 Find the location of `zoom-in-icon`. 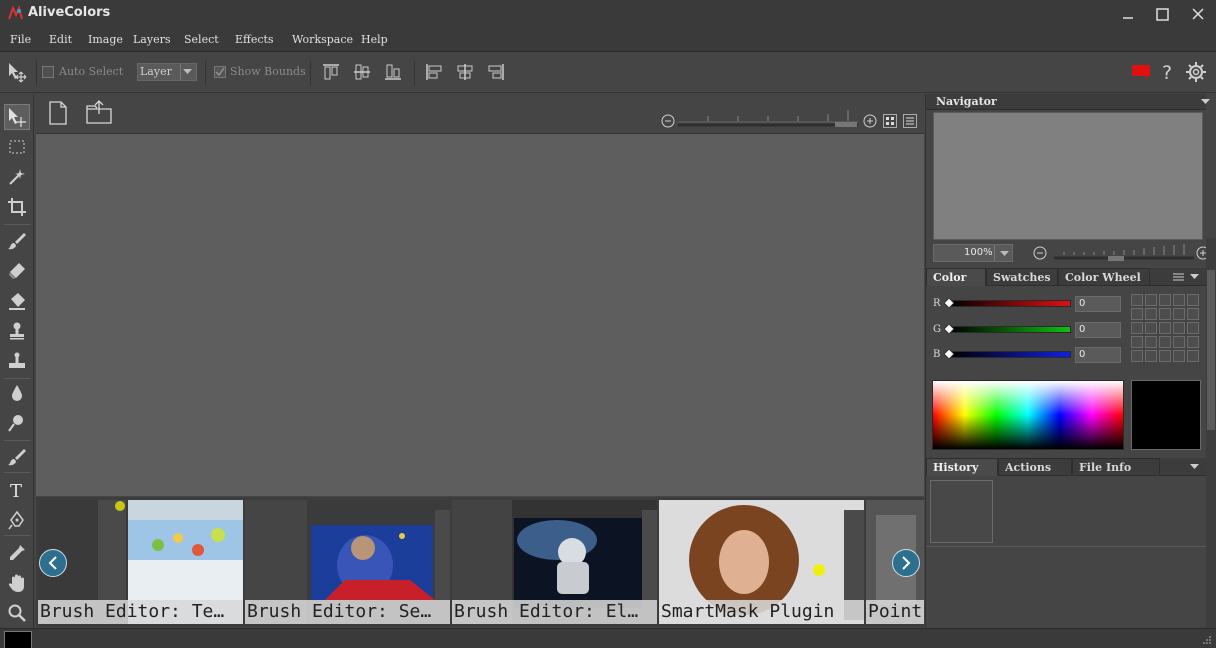

zoom-in-icon is located at coordinates (870, 121).